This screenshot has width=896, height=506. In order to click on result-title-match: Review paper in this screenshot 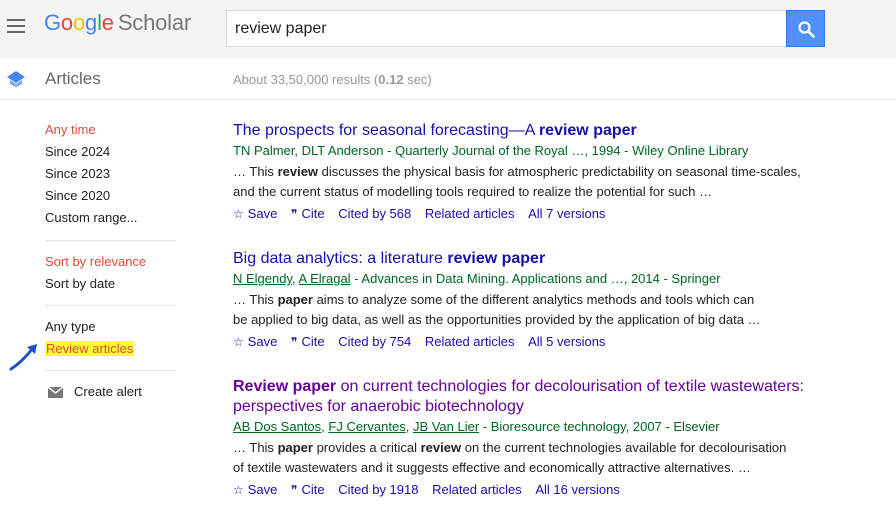, I will do `click(285, 386)`.